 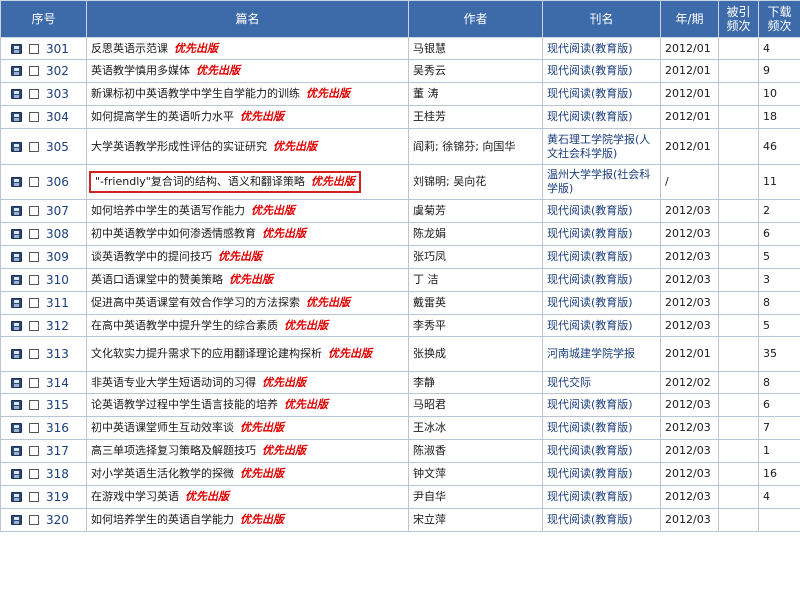 What do you see at coordinates (475, 280) in the screenshot?
I see `author-cell: 丁 洁` at bounding box center [475, 280].